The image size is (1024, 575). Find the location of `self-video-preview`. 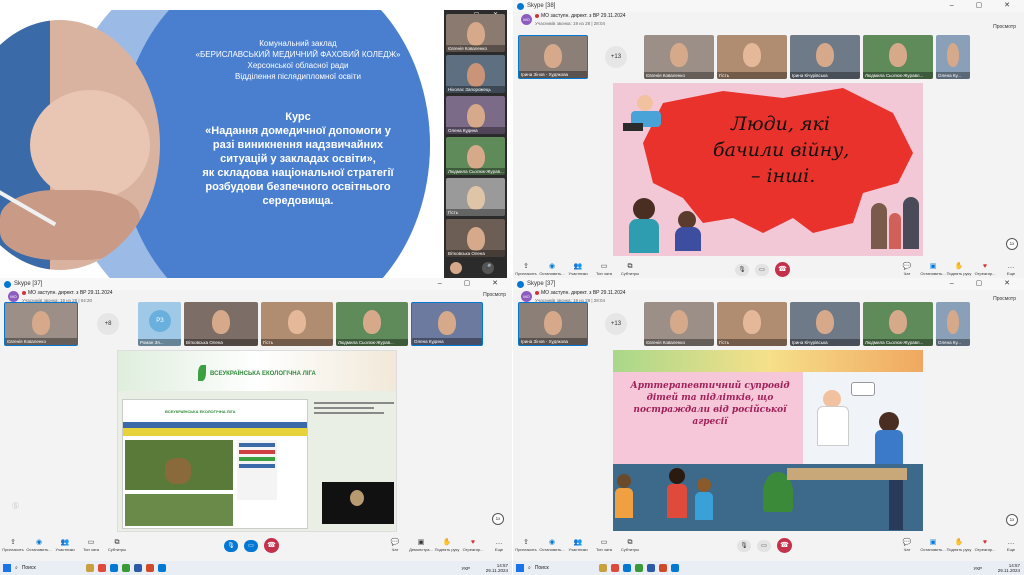

self-video-preview is located at coordinates (358, 503).